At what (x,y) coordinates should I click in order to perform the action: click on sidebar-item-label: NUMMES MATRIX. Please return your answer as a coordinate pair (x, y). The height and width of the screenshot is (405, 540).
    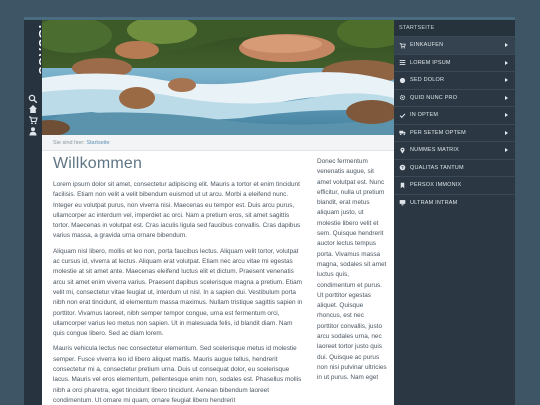
    Looking at the image, I should click on (434, 150).